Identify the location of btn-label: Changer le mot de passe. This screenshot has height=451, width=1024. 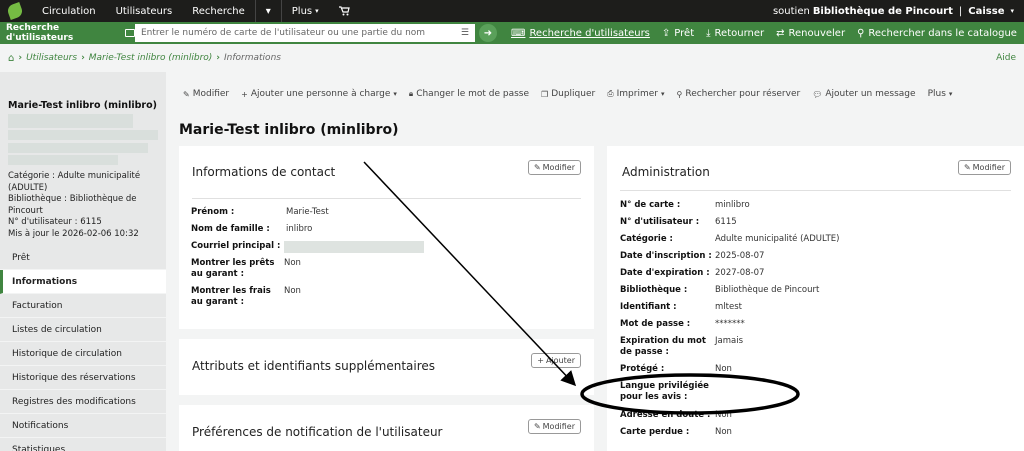
(473, 94).